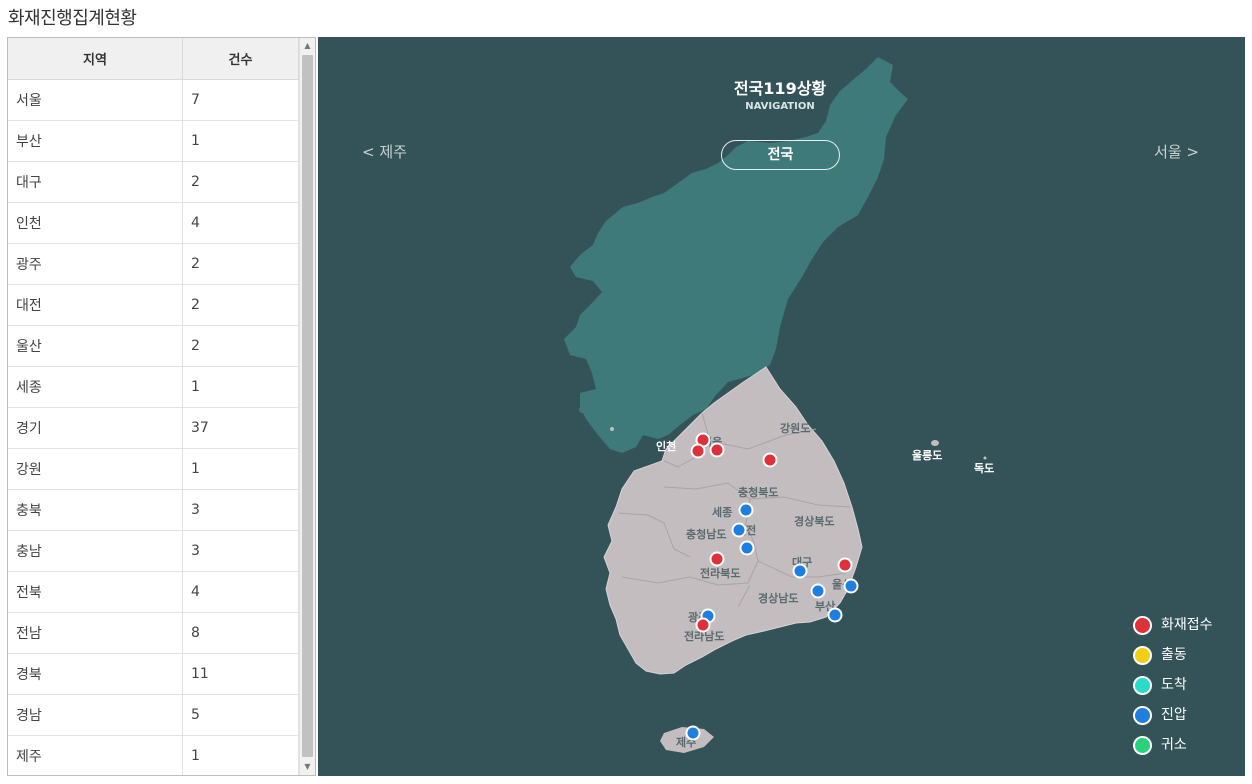 This screenshot has width=1252, height=784. I want to click on label-ulleungdo: 울릉도, so click(927, 455).